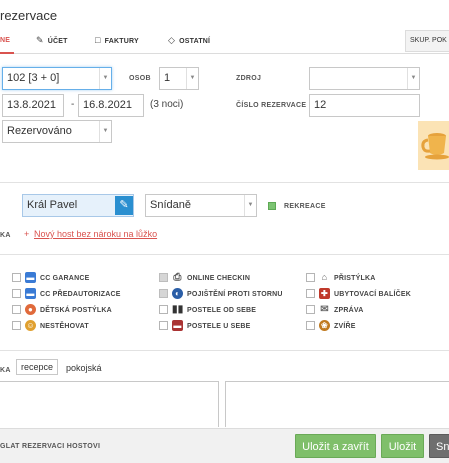  Describe the element at coordinates (170, 205) in the screenshot. I see `meal-value: Snídaně` at that location.